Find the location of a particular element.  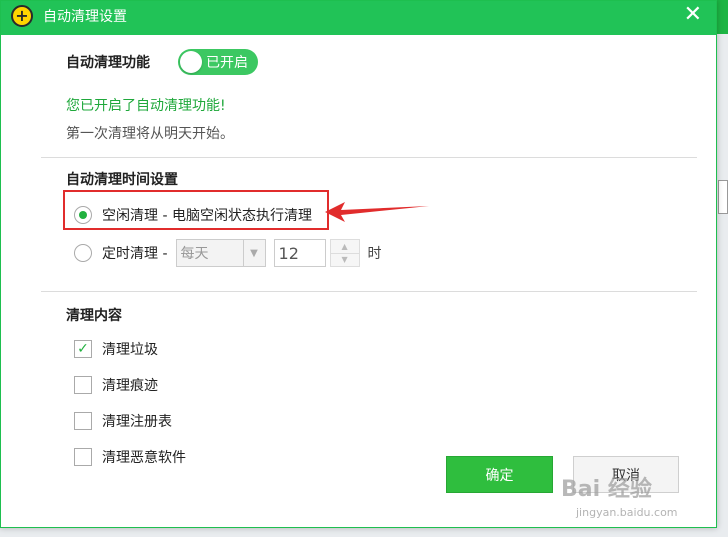

hour-stepper: ▲ ▼ is located at coordinates (344, 253).